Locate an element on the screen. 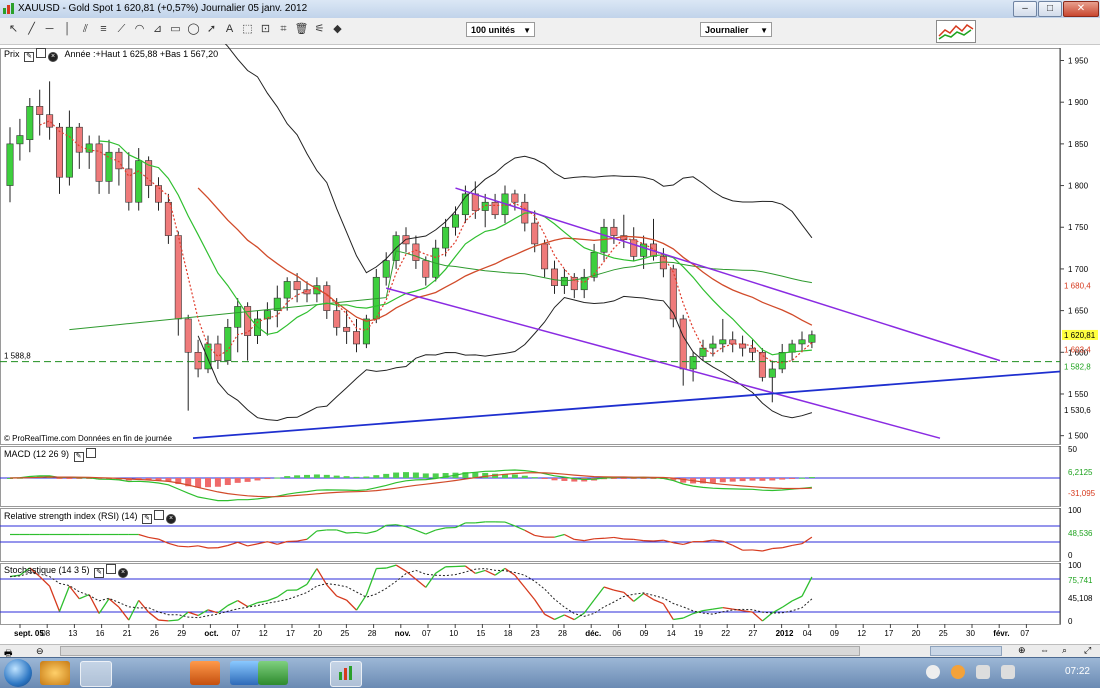 Image resolution: width=1100 pixels, height=688 pixels. pointer-tool-icon: ↖ is located at coordinates (13, 29).